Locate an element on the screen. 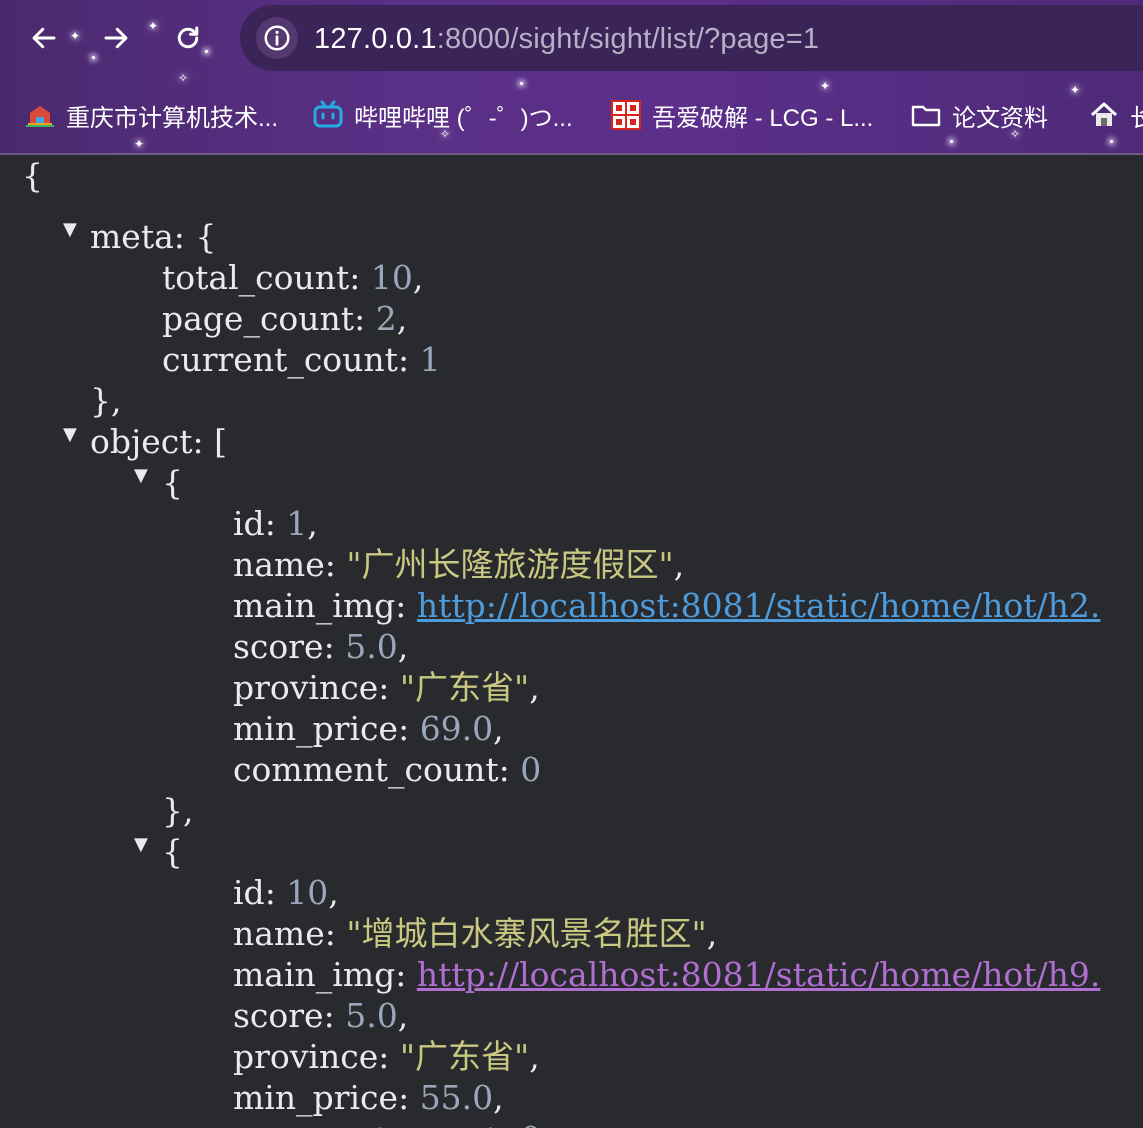 This screenshot has width=1143, height=1128. bookmark-folder: 论文资料 is located at coordinates (979, 115).